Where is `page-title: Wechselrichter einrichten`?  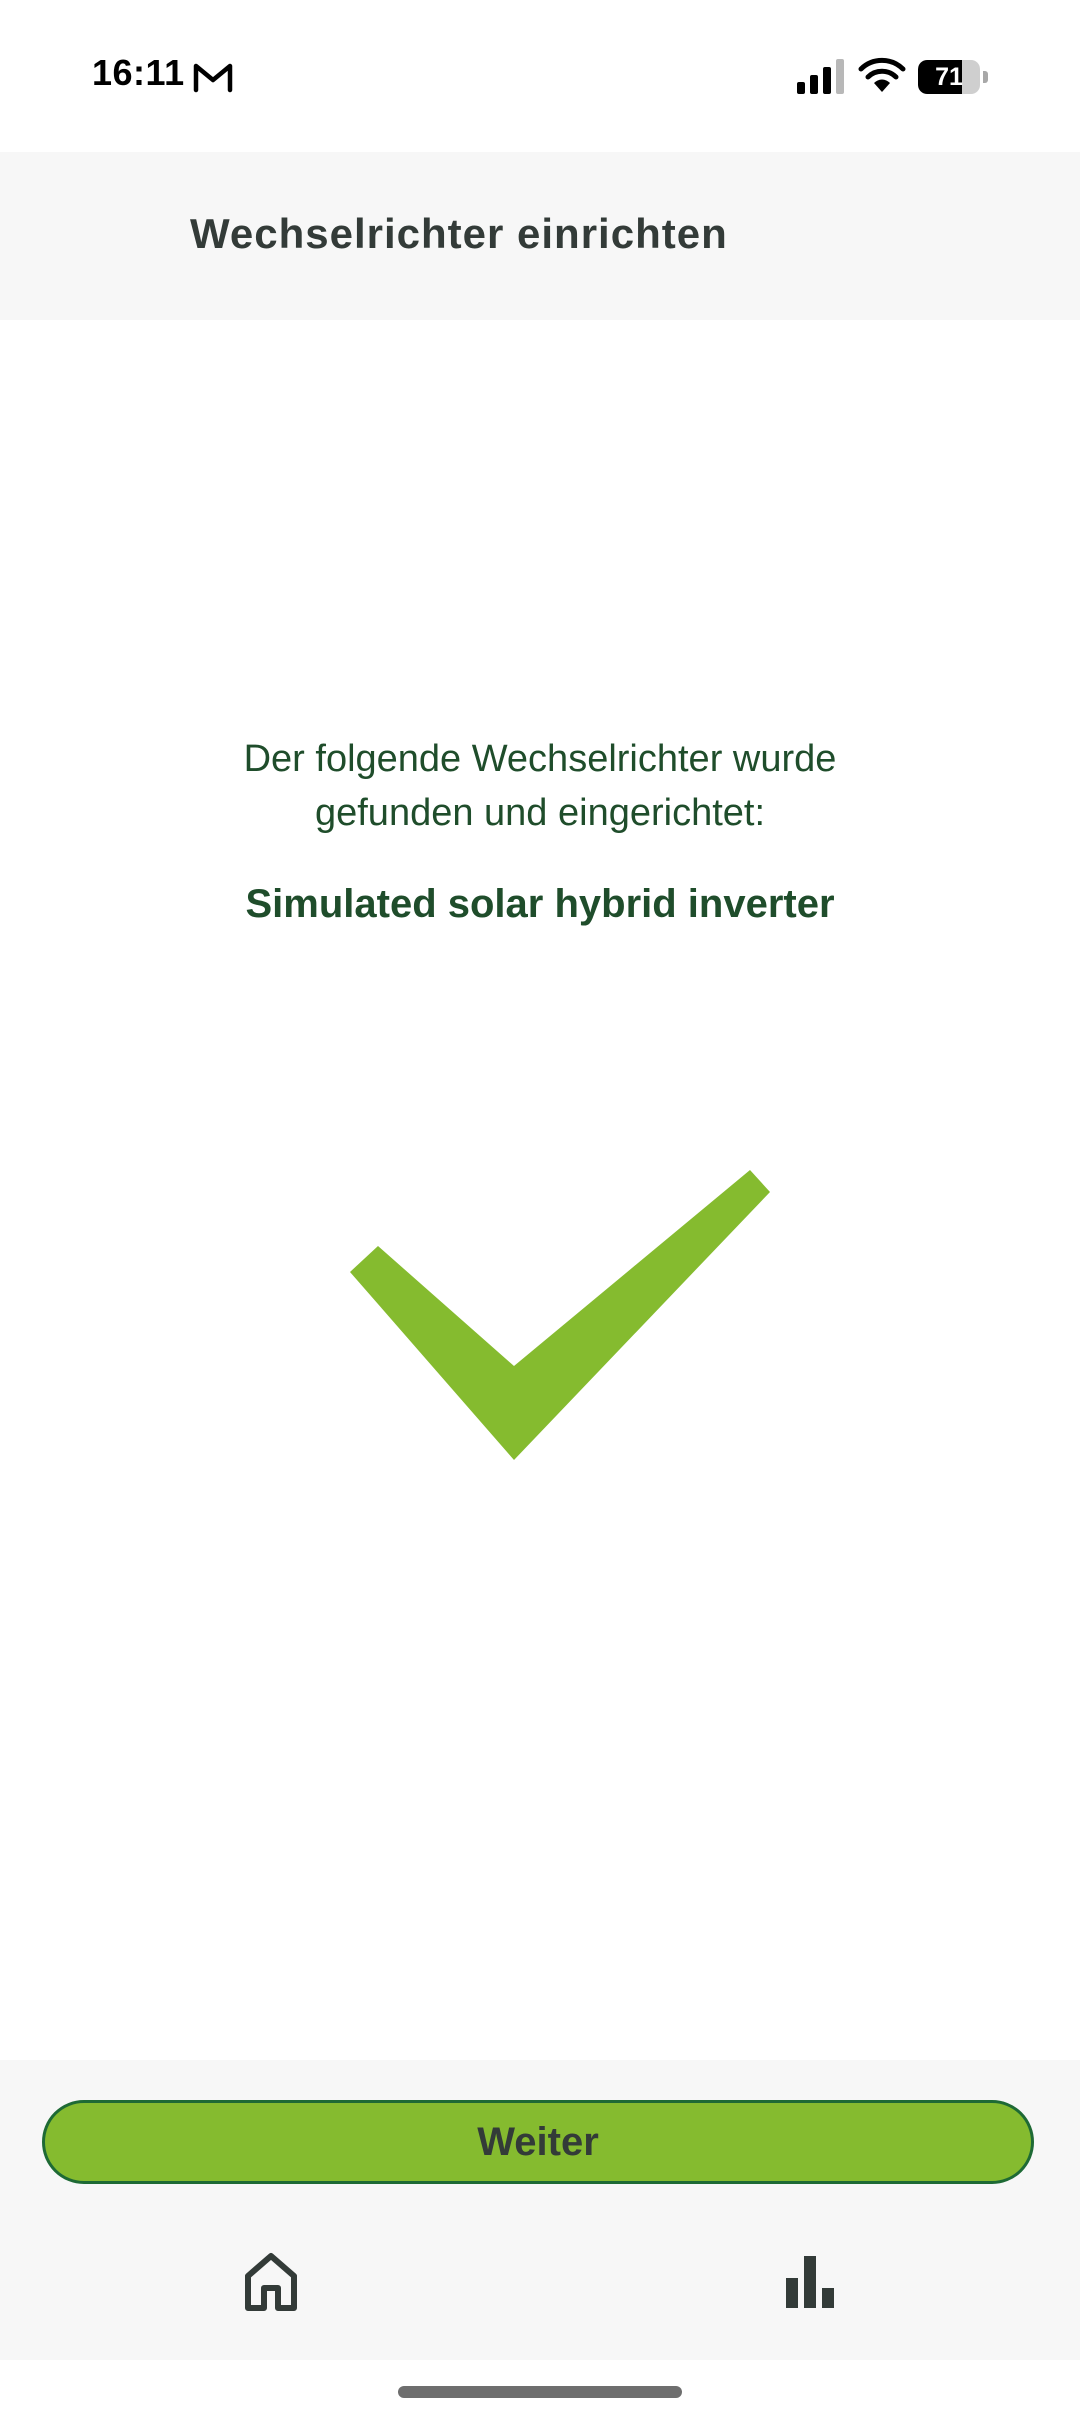 page-title: Wechselrichter einrichten is located at coordinates (459, 233).